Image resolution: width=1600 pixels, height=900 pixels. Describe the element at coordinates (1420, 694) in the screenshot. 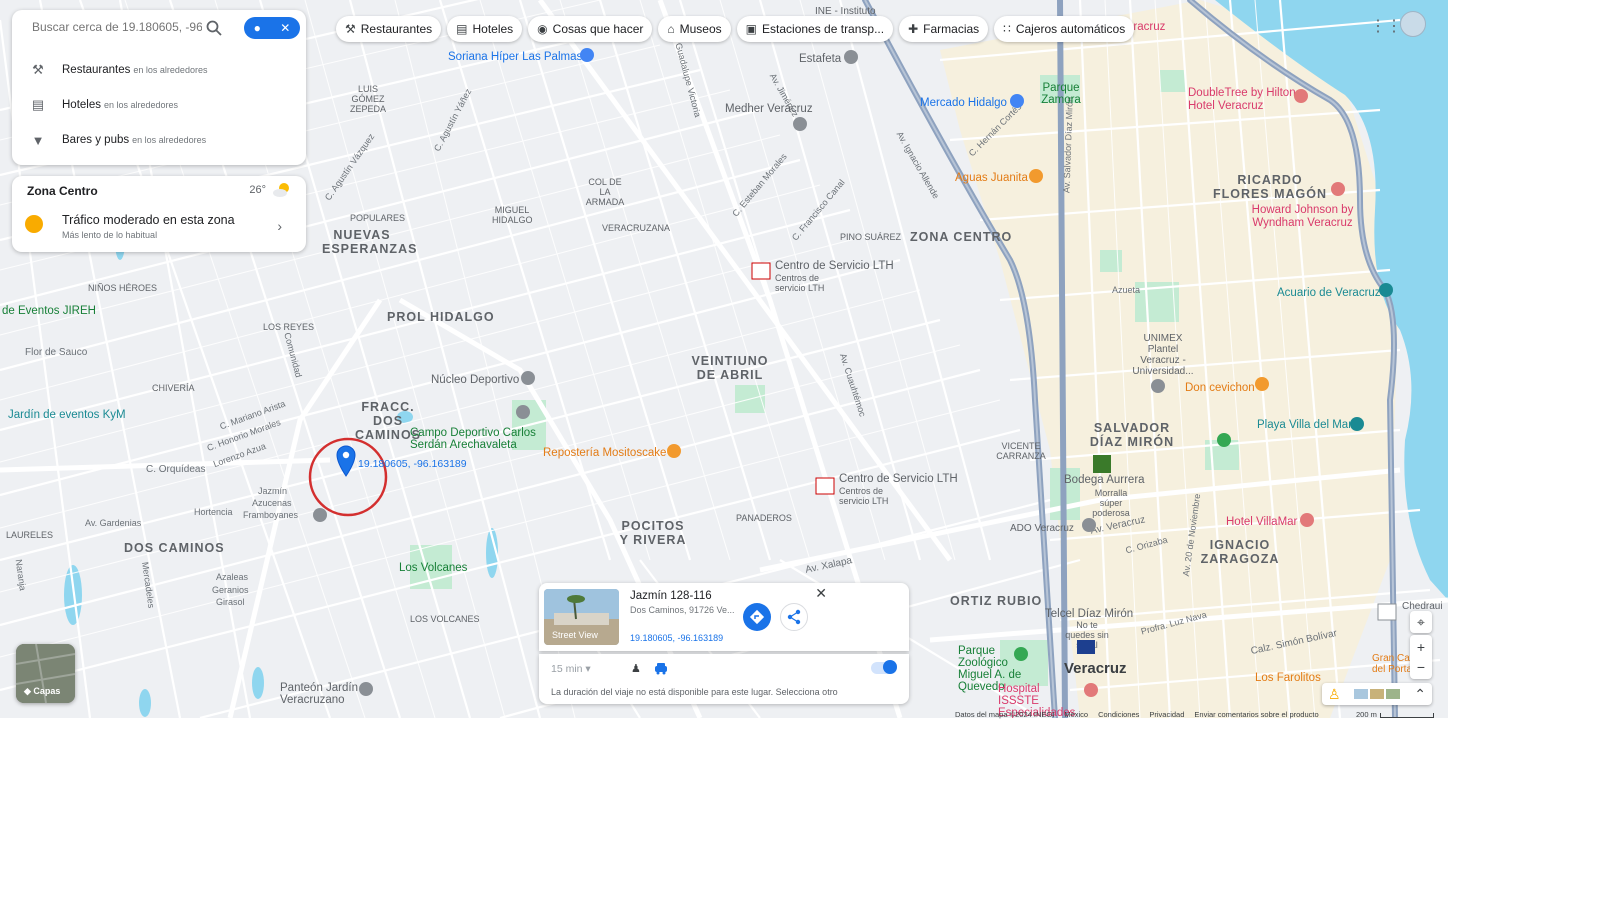

I see `expand-up-icon: ⌃` at that location.